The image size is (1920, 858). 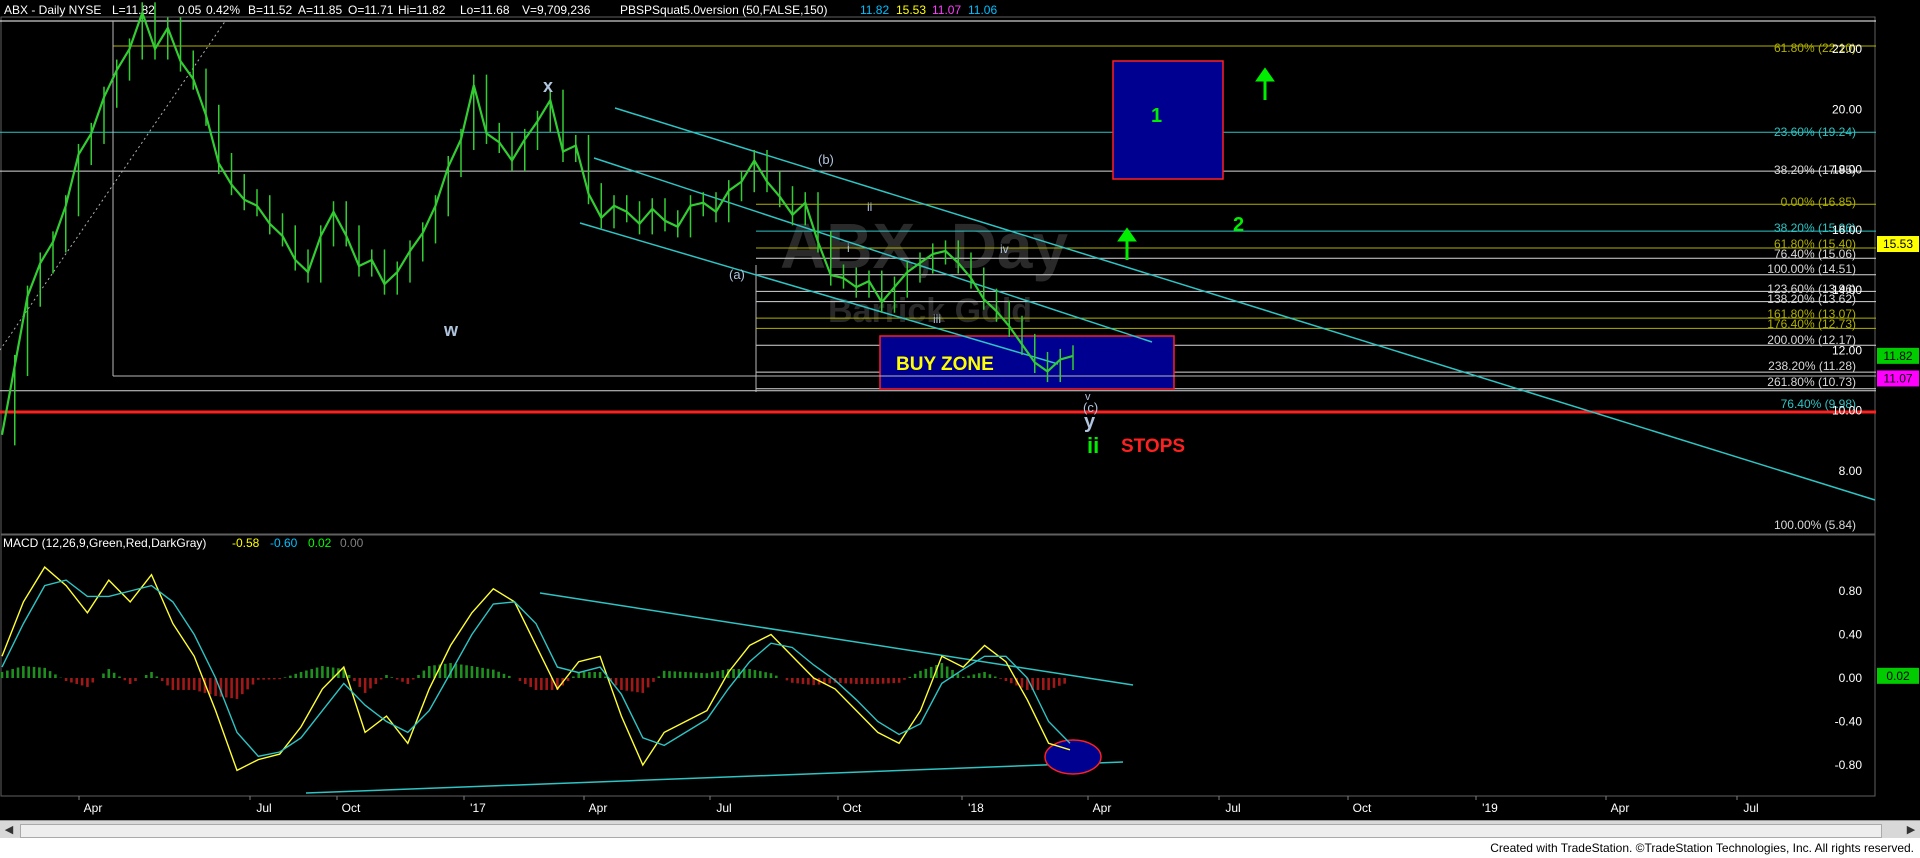 I want to click on fib-level-label: 0.00% (16.85), so click(x=1818, y=202).